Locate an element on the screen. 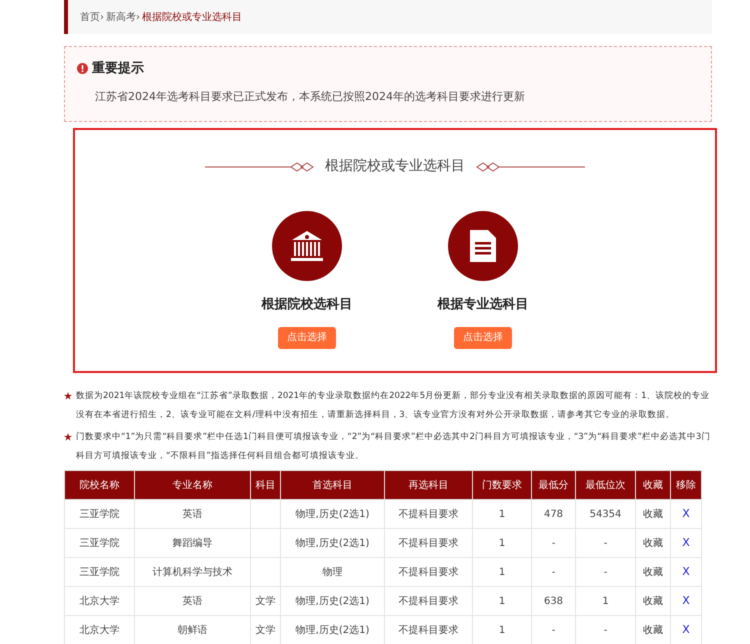 Image resolution: width=750 pixels, height=644 pixels. column-header: 移除 is located at coordinates (686, 485).